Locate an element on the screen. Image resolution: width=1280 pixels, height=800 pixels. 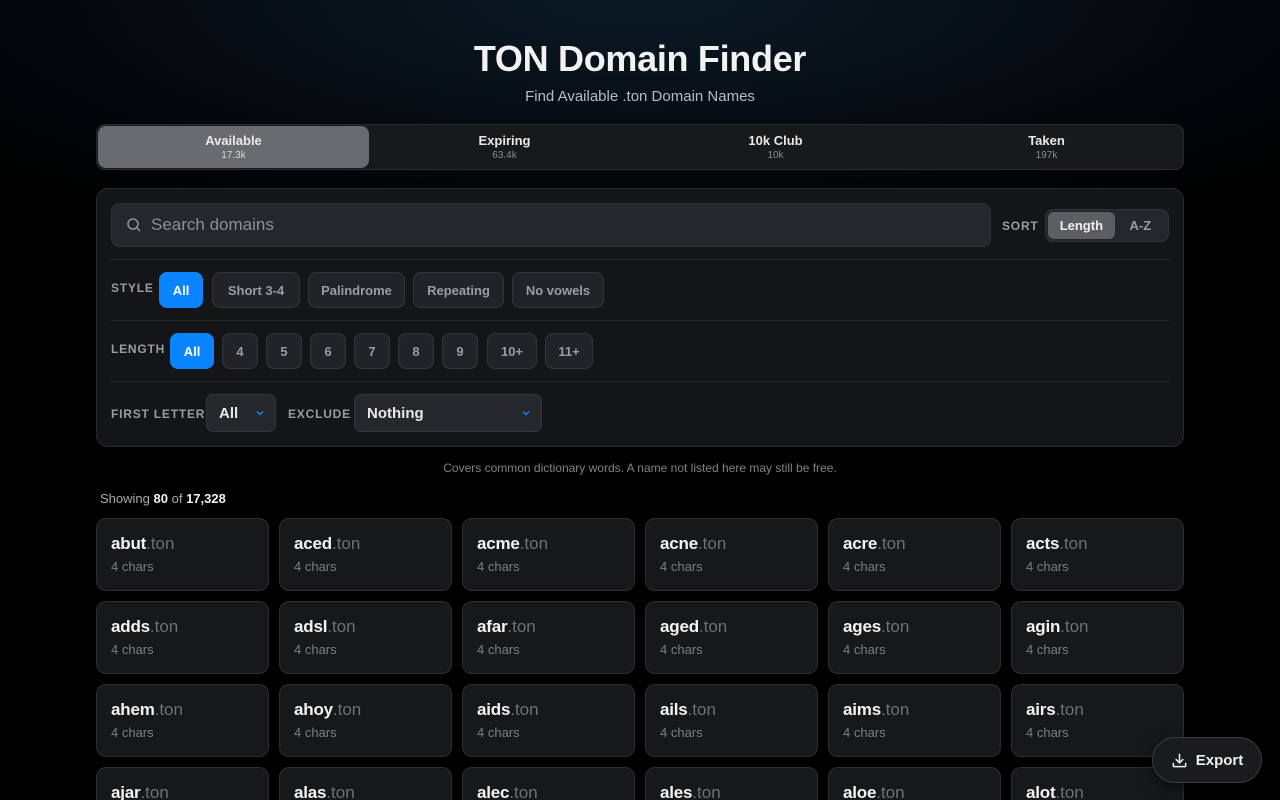
domain-card: ahoy.ton 4 chars is located at coordinates (365, 720).